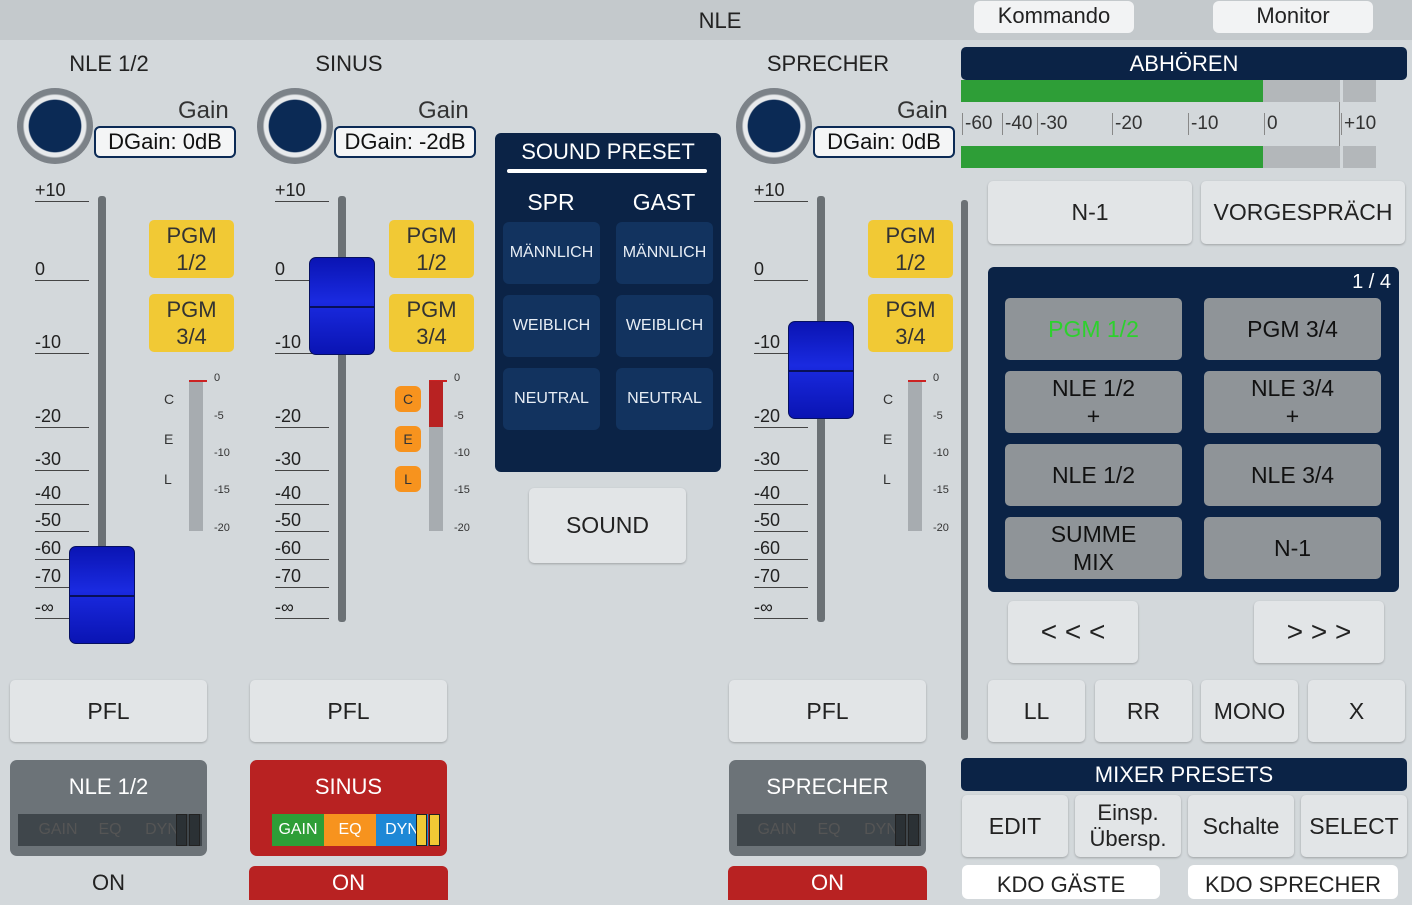  I want to click on channel-processing-box: NLE 1/2 GAIN EQ DYN, so click(108, 808).